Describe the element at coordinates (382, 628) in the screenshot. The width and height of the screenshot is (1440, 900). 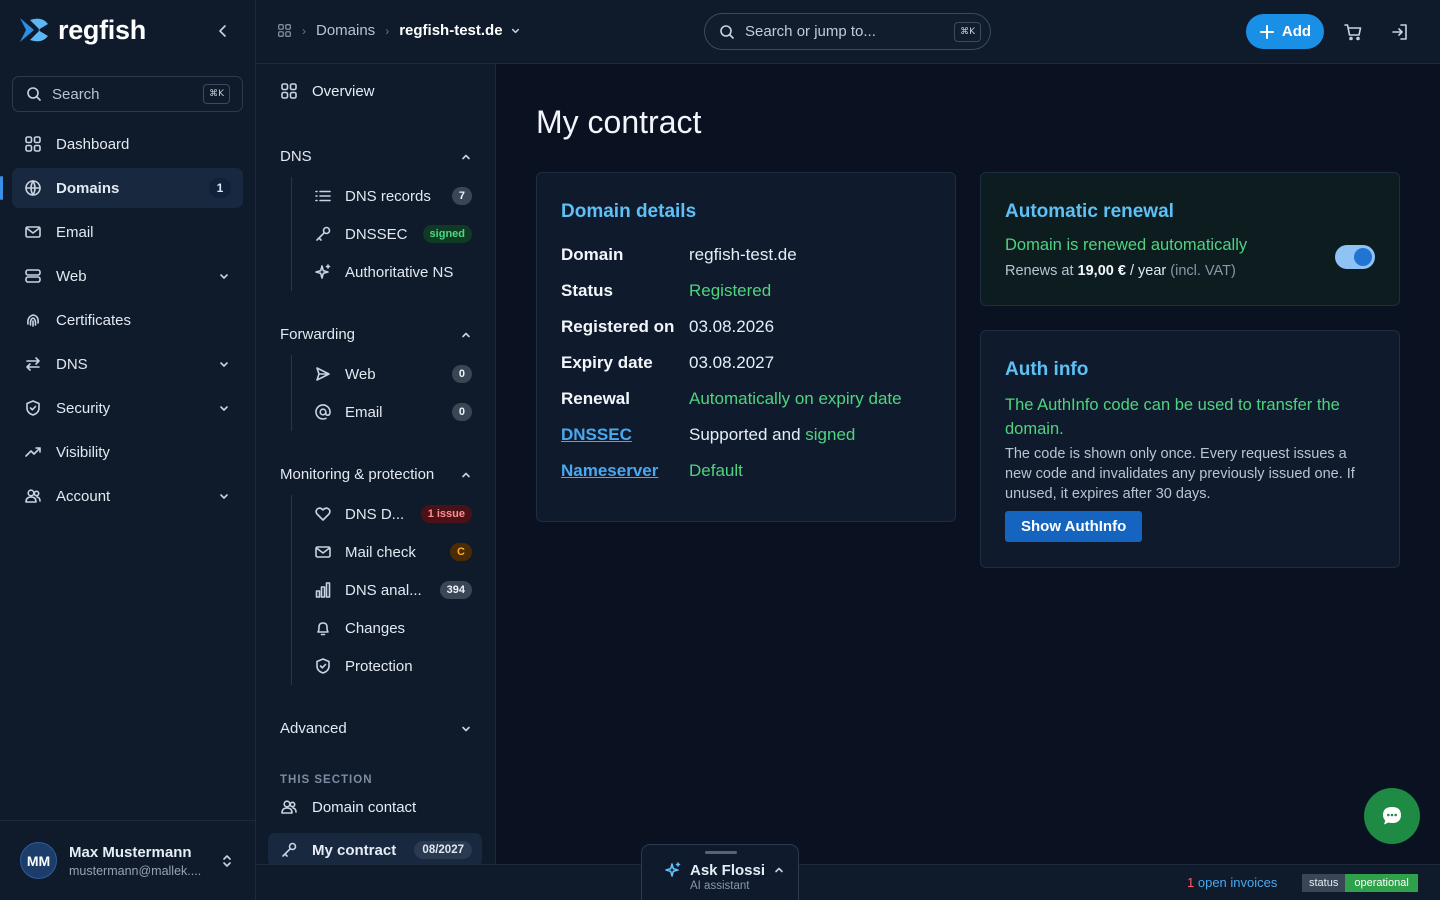
I see `subnav-item-changes: Changes` at that location.